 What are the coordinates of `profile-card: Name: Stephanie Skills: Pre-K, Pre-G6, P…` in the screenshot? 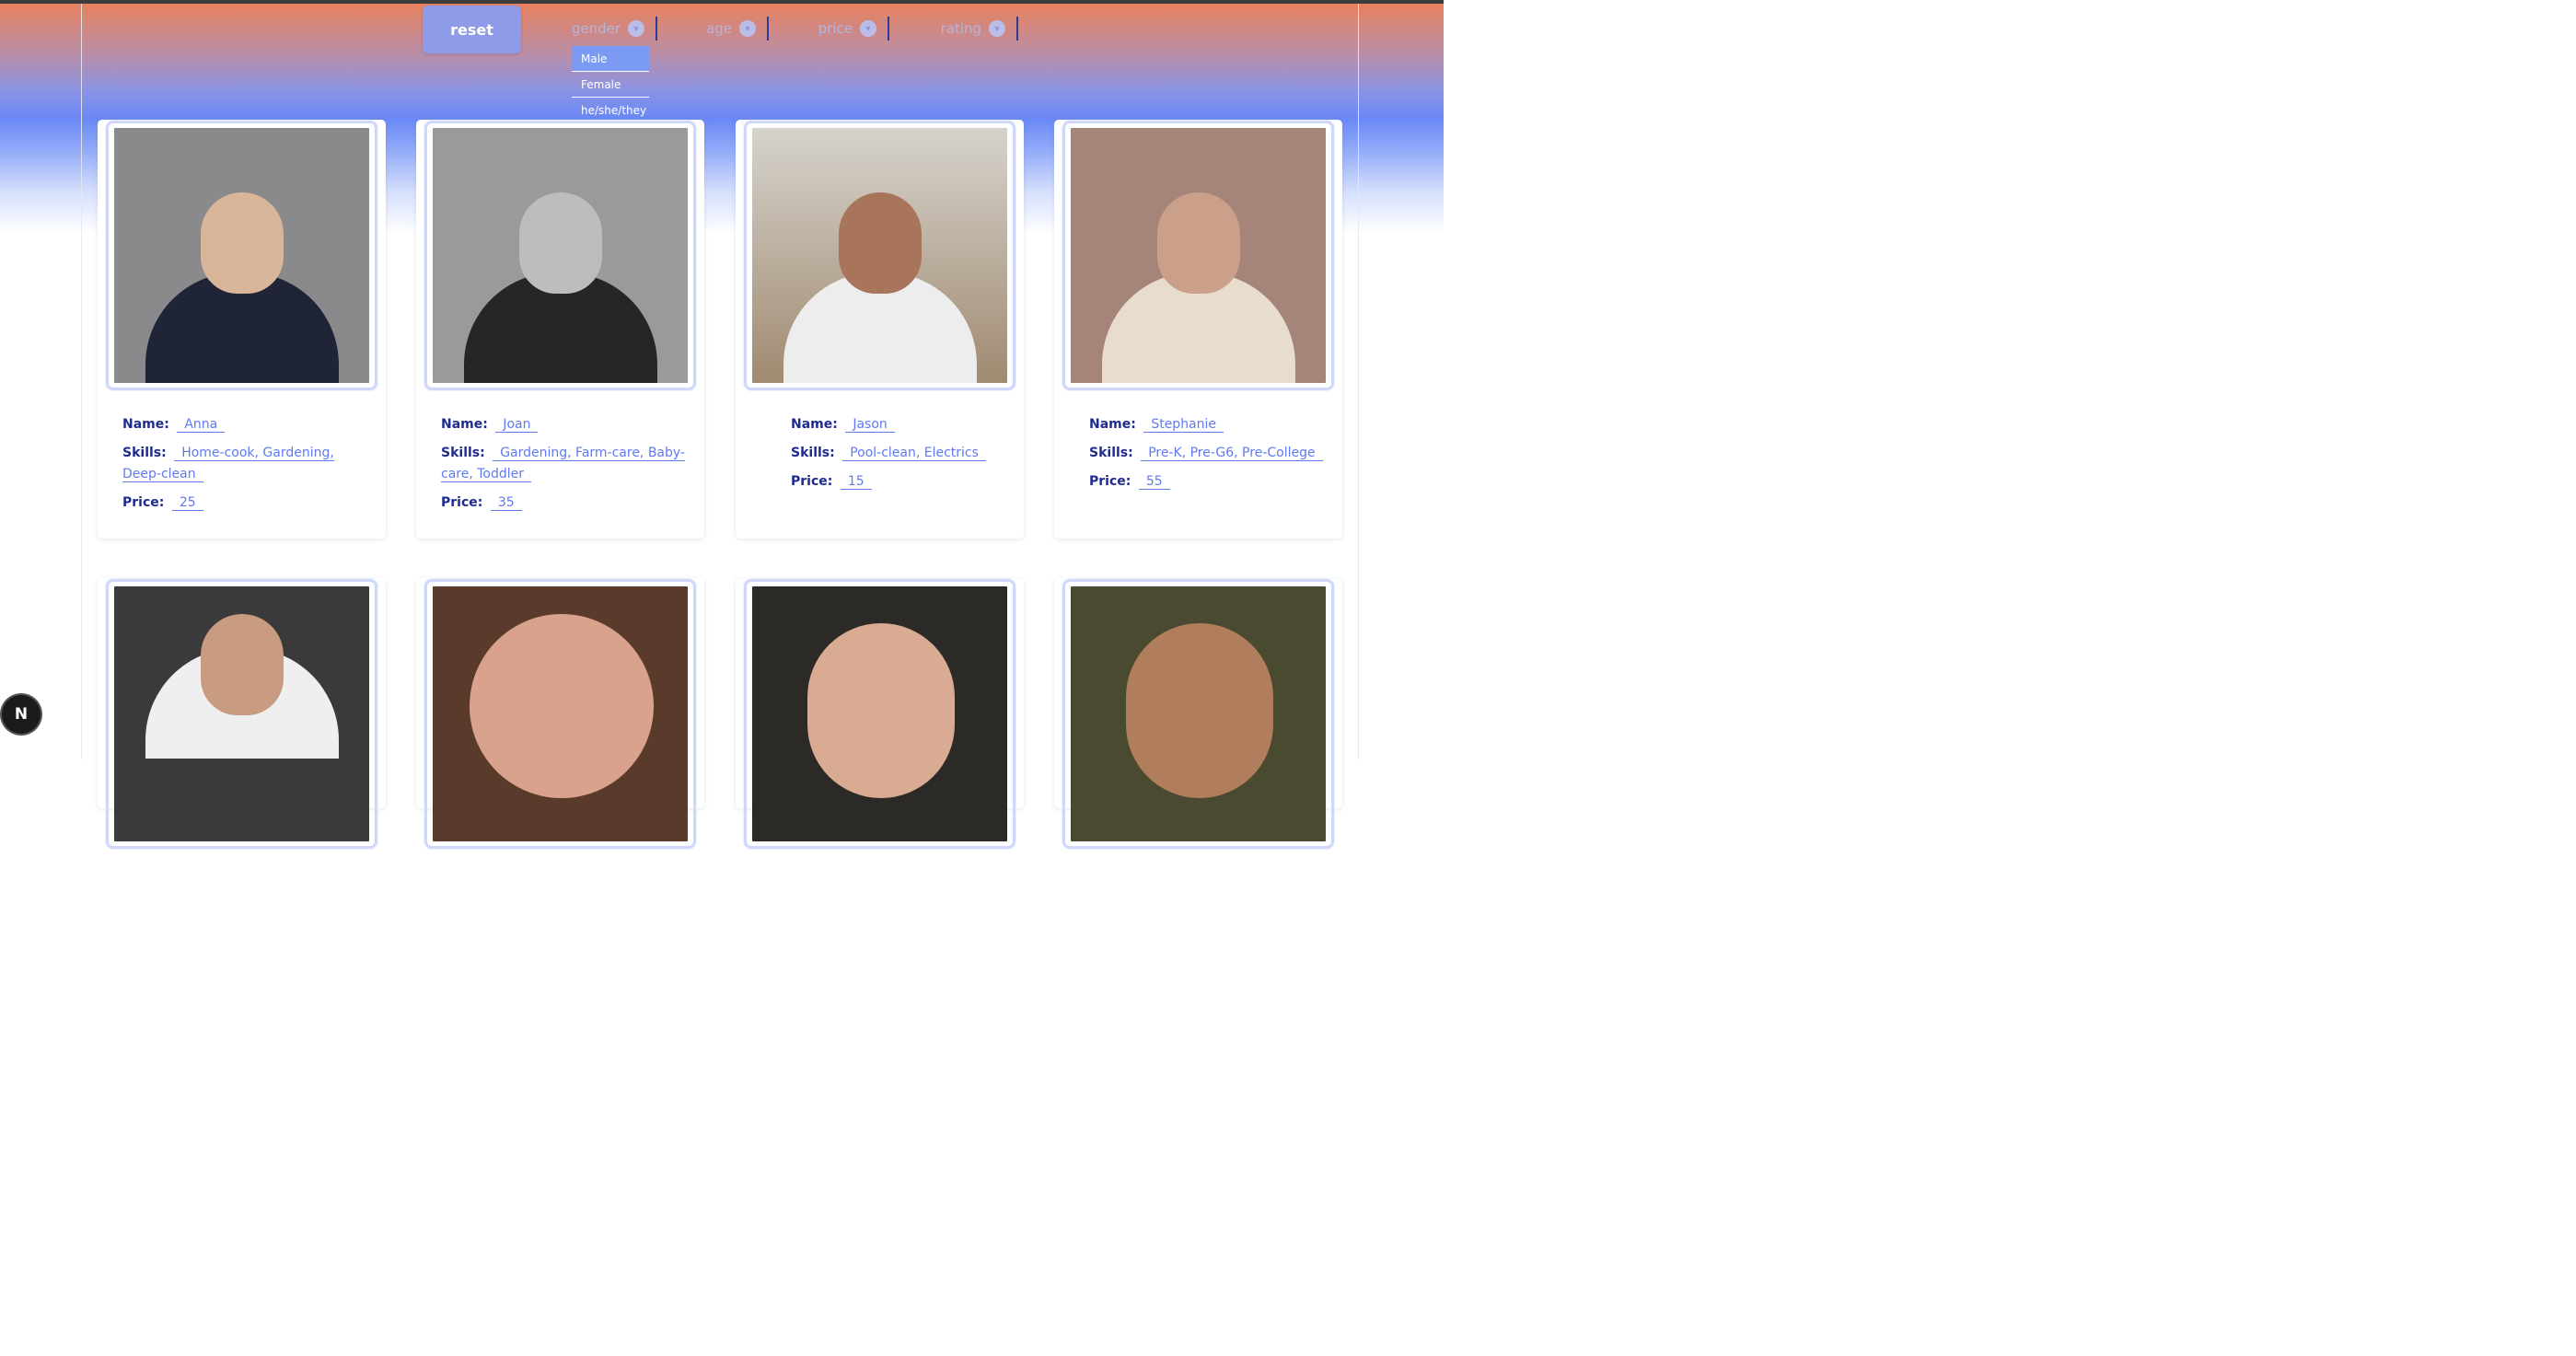 It's located at (1198, 329).